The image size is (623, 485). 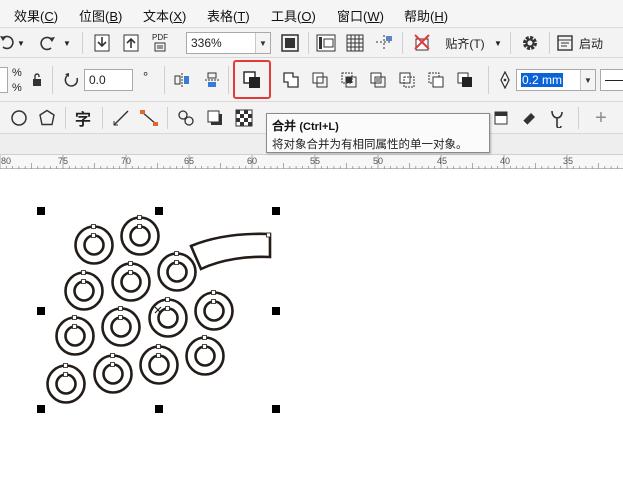 I want to click on text-tool-button: 字, so click(x=83, y=118).